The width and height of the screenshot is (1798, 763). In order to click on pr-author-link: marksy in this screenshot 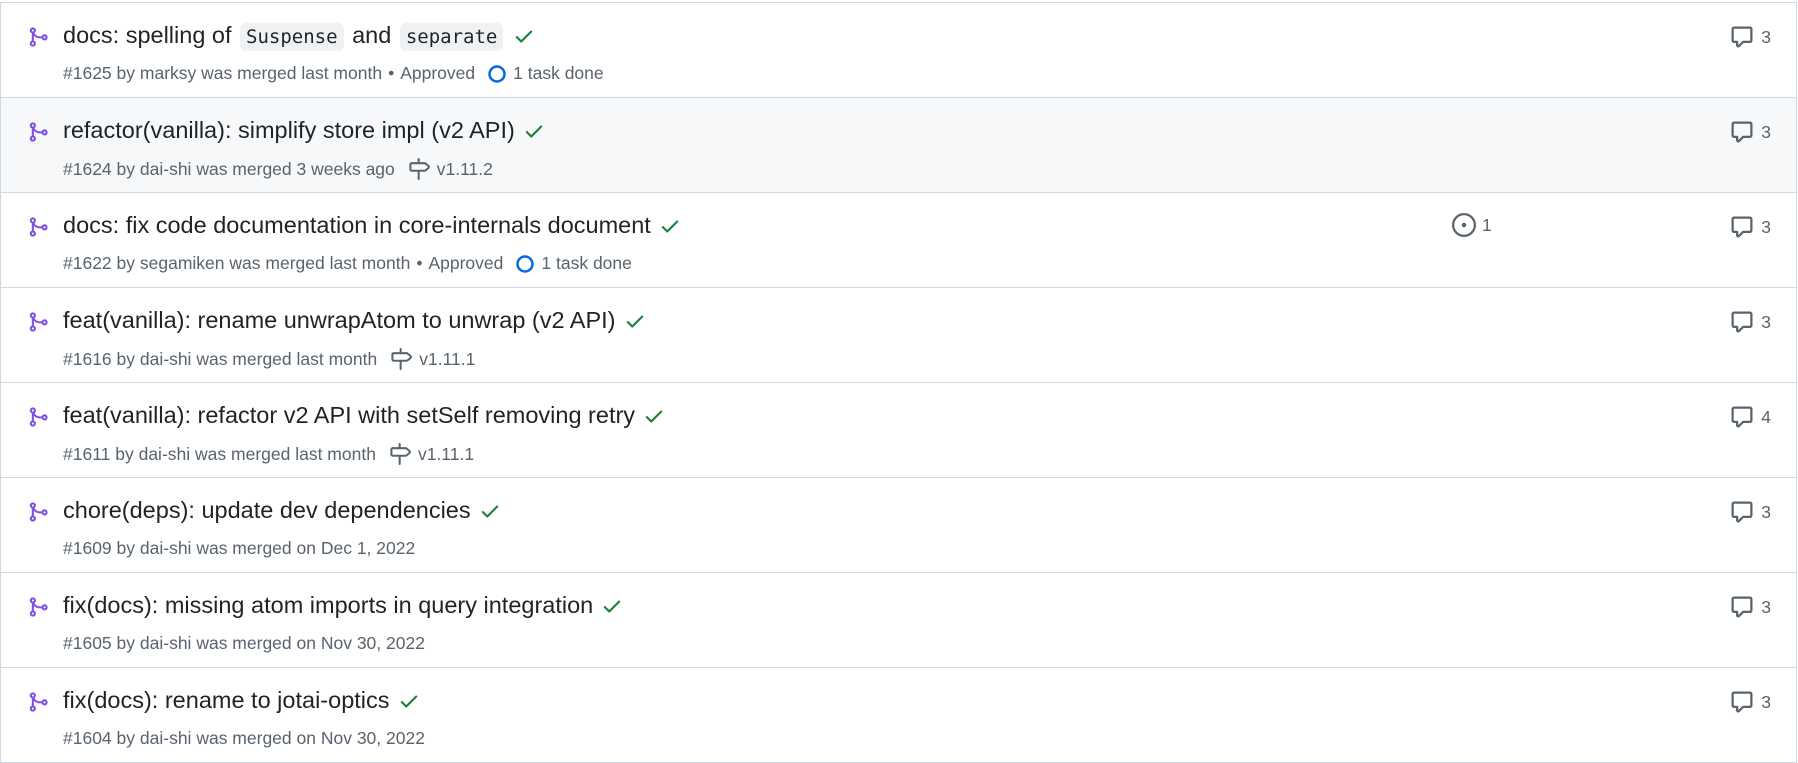, I will do `click(168, 73)`.